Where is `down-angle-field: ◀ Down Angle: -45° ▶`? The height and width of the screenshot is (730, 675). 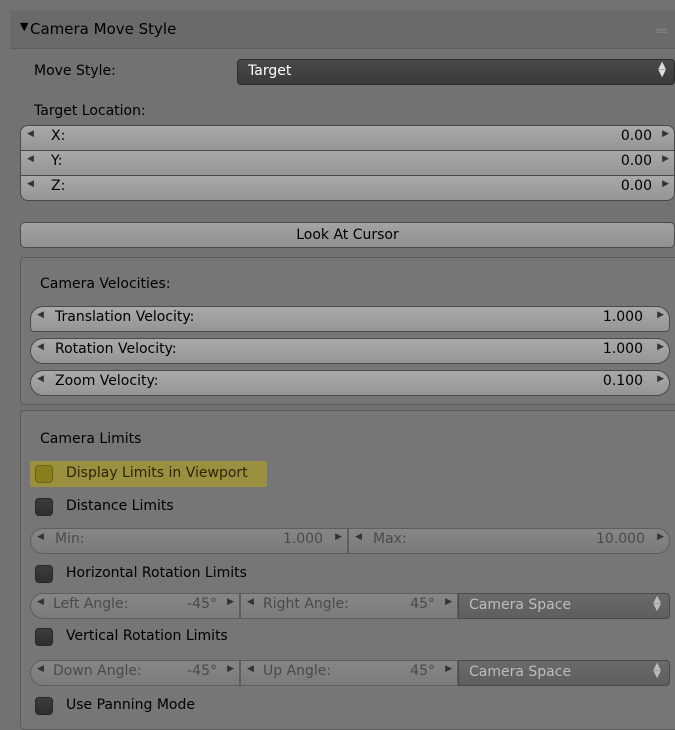
down-angle-field: ◀ Down Angle: -45° ▶ is located at coordinates (135, 673).